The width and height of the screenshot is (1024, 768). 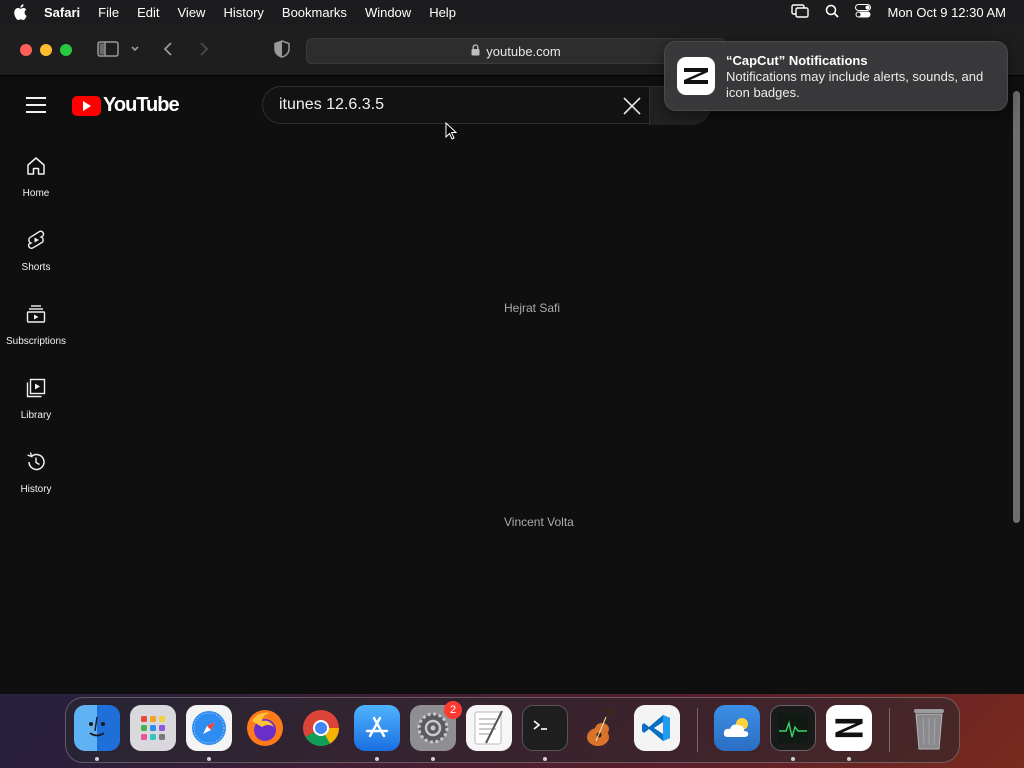 What do you see at coordinates (36, 415) in the screenshot?
I see `guide-label-library: Library` at bounding box center [36, 415].